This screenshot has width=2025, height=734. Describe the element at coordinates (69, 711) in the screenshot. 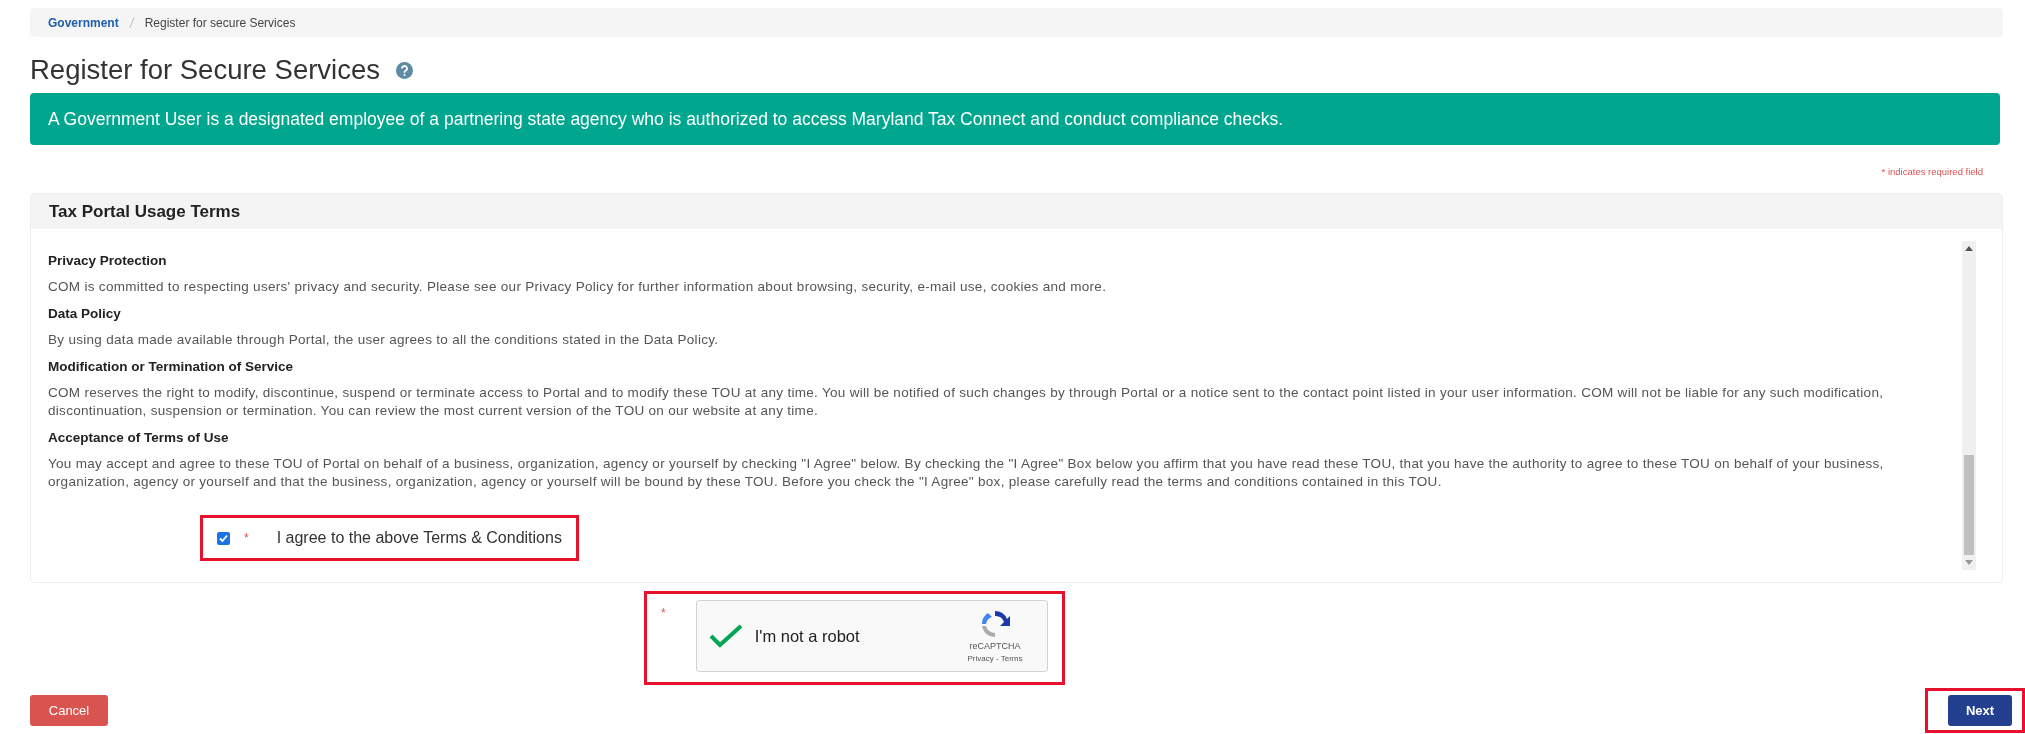

I see `cancel-button: Cancel` at that location.